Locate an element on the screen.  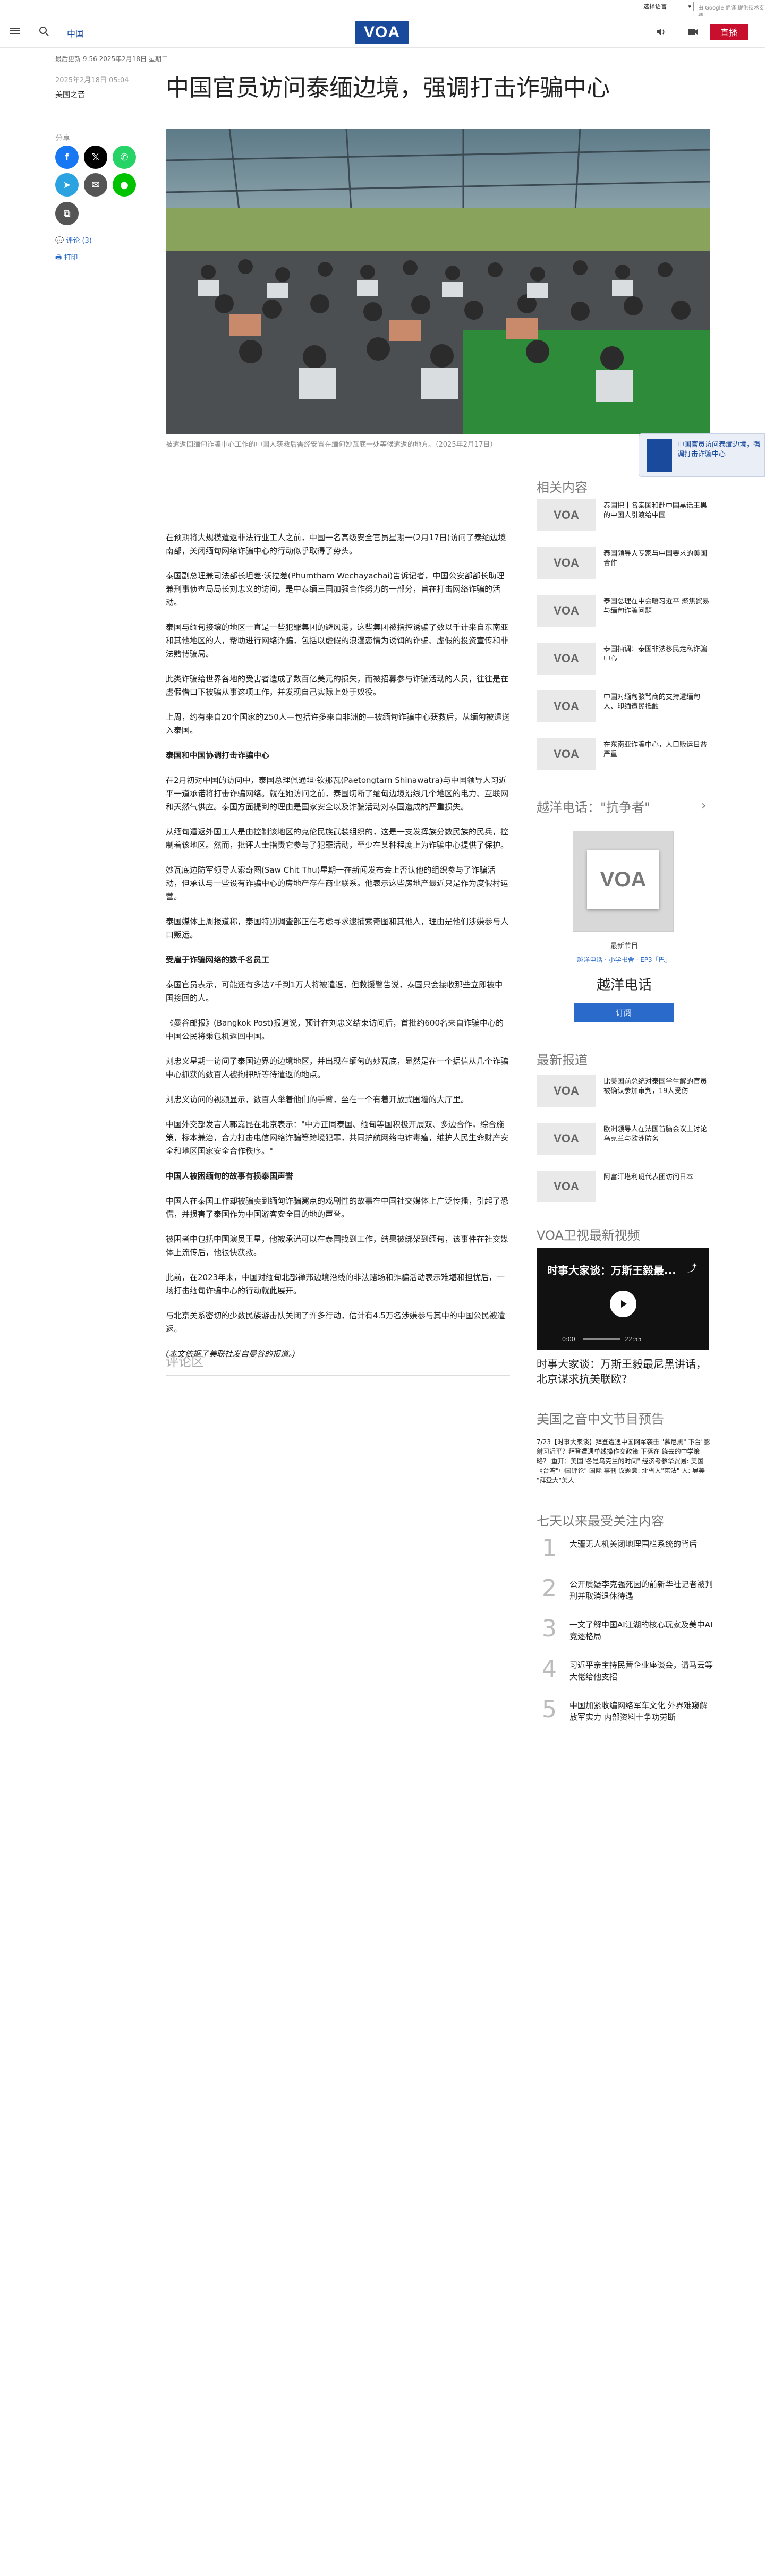
comment-icon: 💬 is located at coordinates (60, 241).